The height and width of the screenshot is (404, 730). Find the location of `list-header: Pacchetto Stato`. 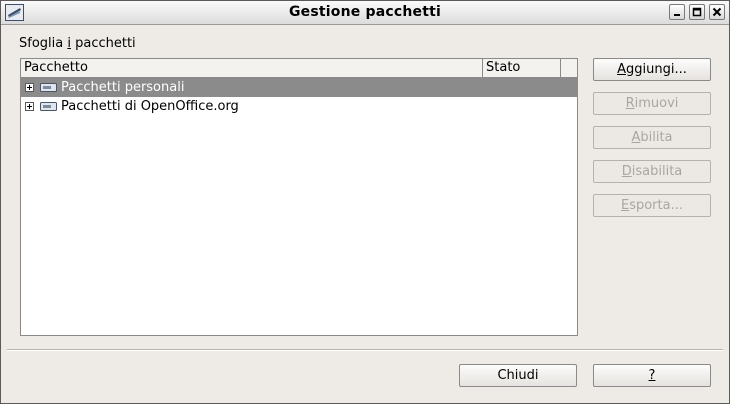

list-header: Pacchetto Stato is located at coordinates (299, 68).